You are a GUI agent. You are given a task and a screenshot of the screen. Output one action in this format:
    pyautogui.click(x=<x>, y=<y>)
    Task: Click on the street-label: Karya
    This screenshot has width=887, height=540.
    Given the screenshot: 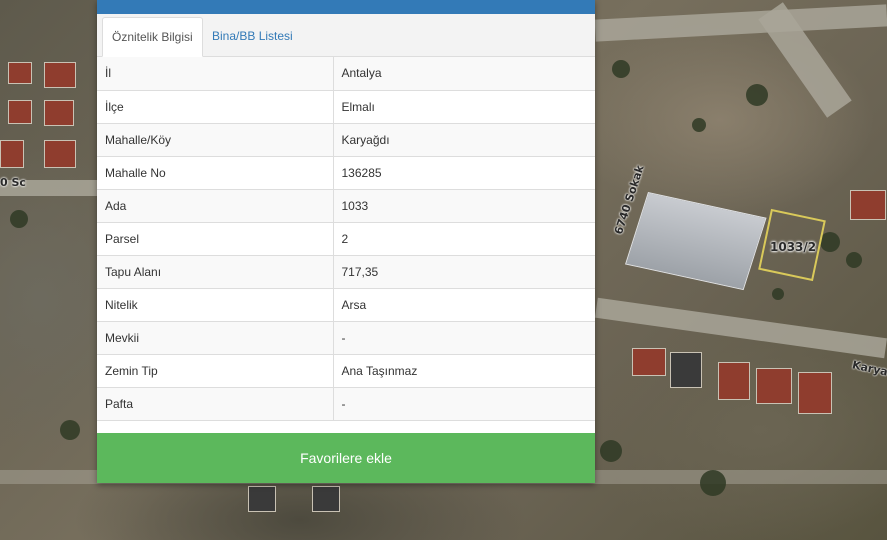 What is the action you would take?
    pyautogui.click(x=869, y=368)
    